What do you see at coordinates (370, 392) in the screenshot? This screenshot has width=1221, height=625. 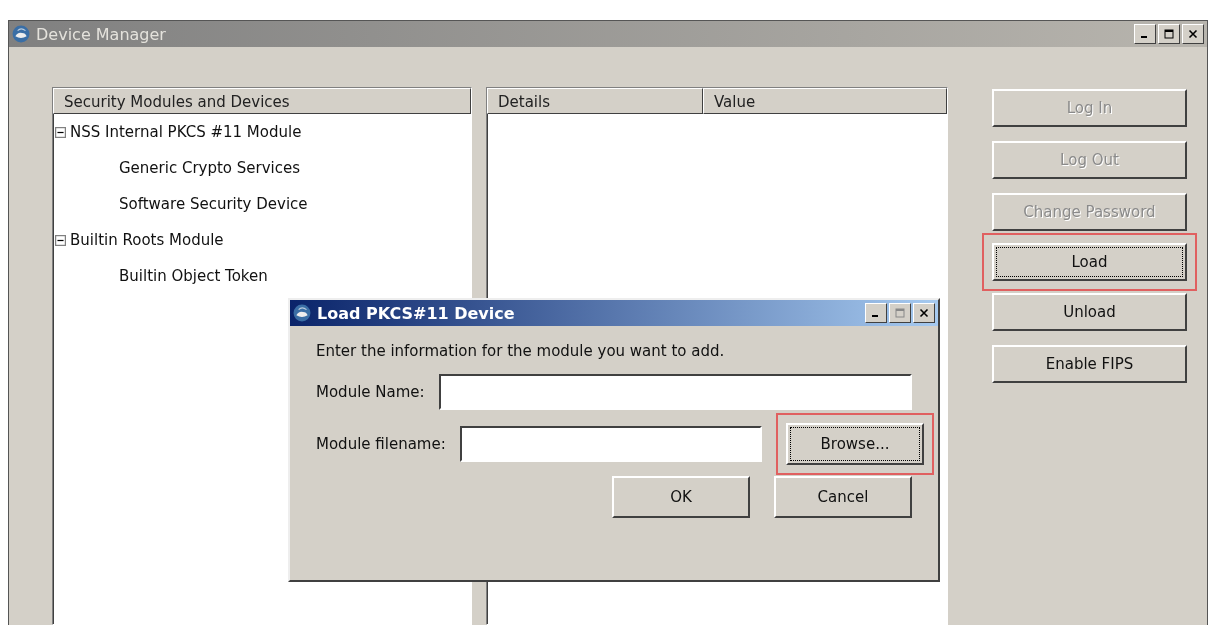 I see `field-label: Module Name:` at bounding box center [370, 392].